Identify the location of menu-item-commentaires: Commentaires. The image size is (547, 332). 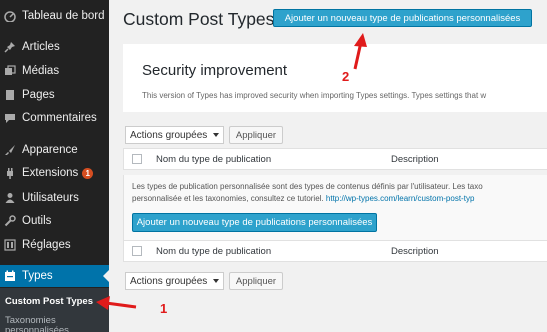
(54, 118).